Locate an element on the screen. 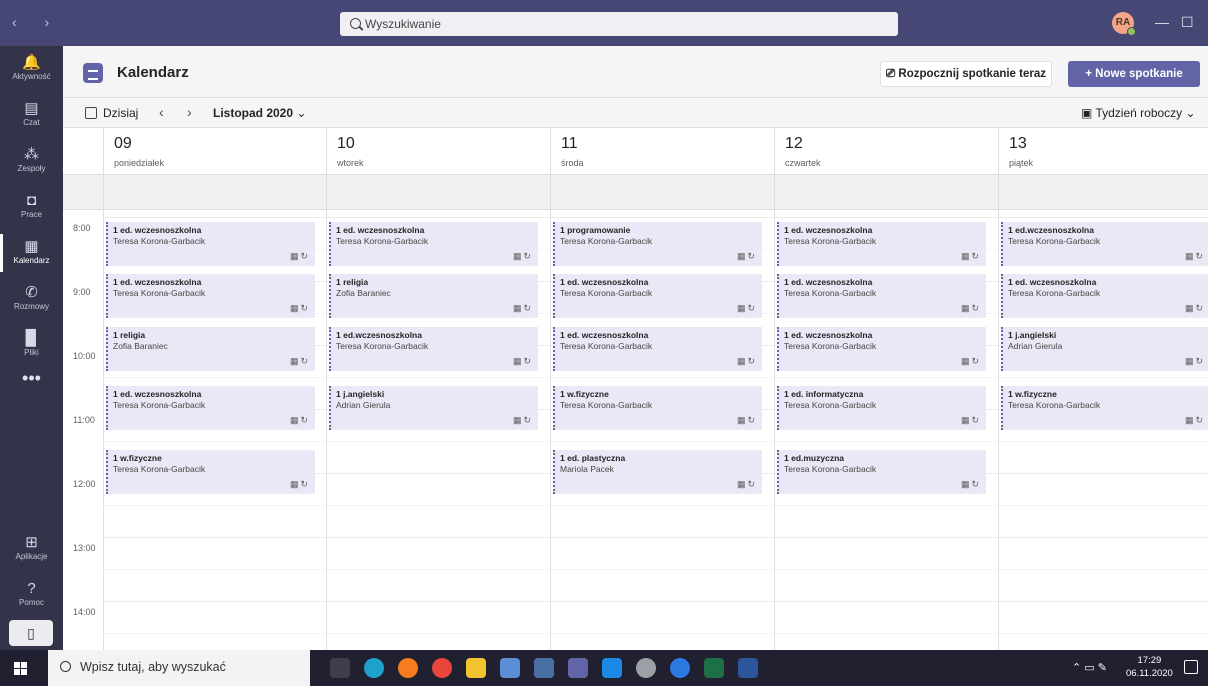 The width and height of the screenshot is (1208, 686). rail-item: ◘ Prace is located at coordinates (31, 207).